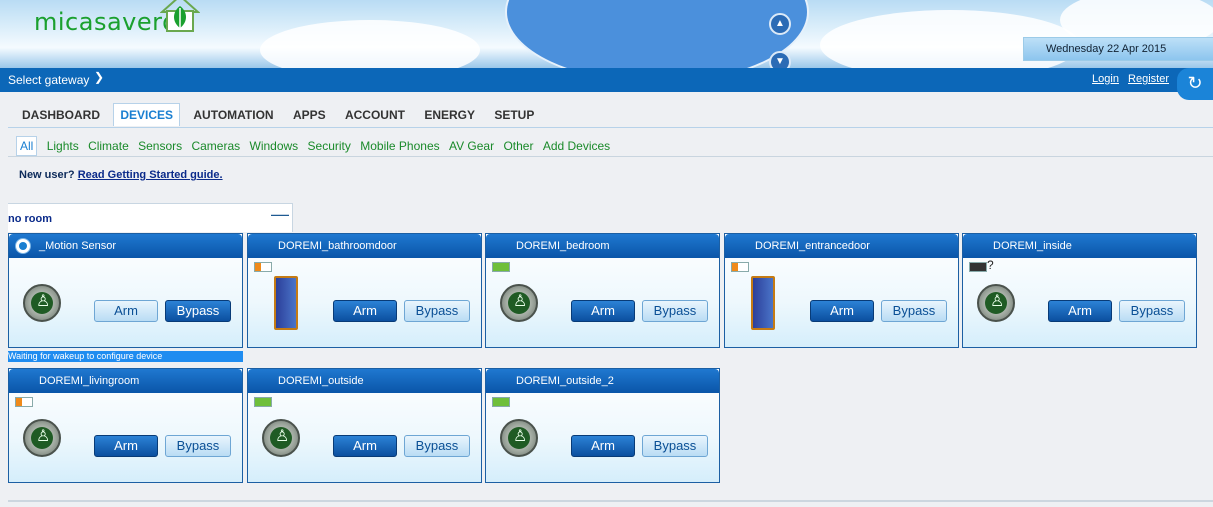 This screenshot has width=1213, height=507. Describe the element at coordinates (150, 217) in the screenshot. I see `room-header: no room —` at that location.